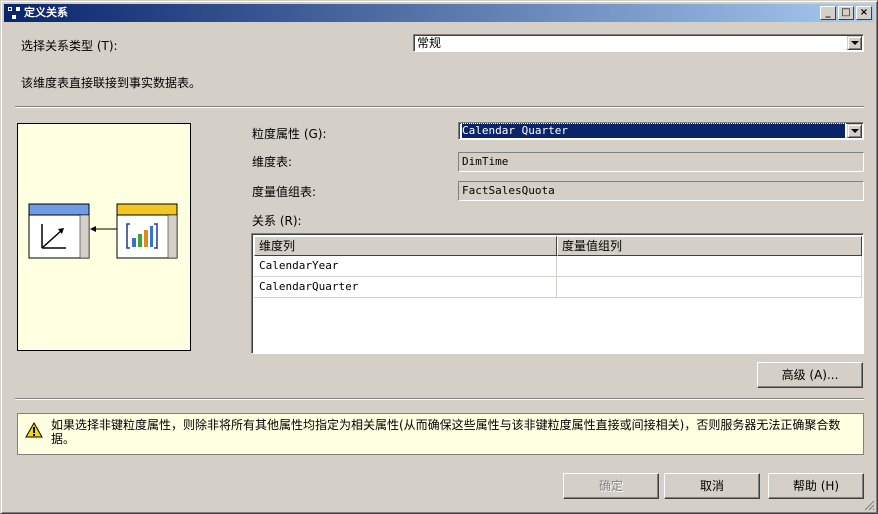 The width and height of the screenshot is (878, 514). Describe the element at coordinates (34, 430) in the screenshot. I see `warning-icon` at that location.